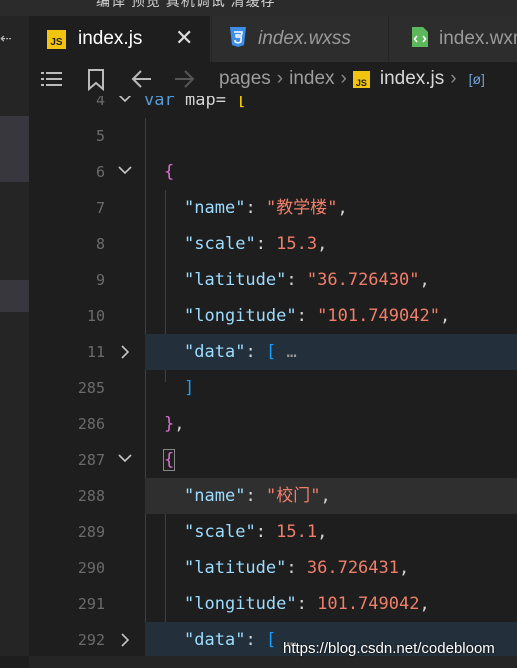 This screenshot has height=668, width=517. I want to click on code-text: "scale": 15.1,, so click(256, 532).